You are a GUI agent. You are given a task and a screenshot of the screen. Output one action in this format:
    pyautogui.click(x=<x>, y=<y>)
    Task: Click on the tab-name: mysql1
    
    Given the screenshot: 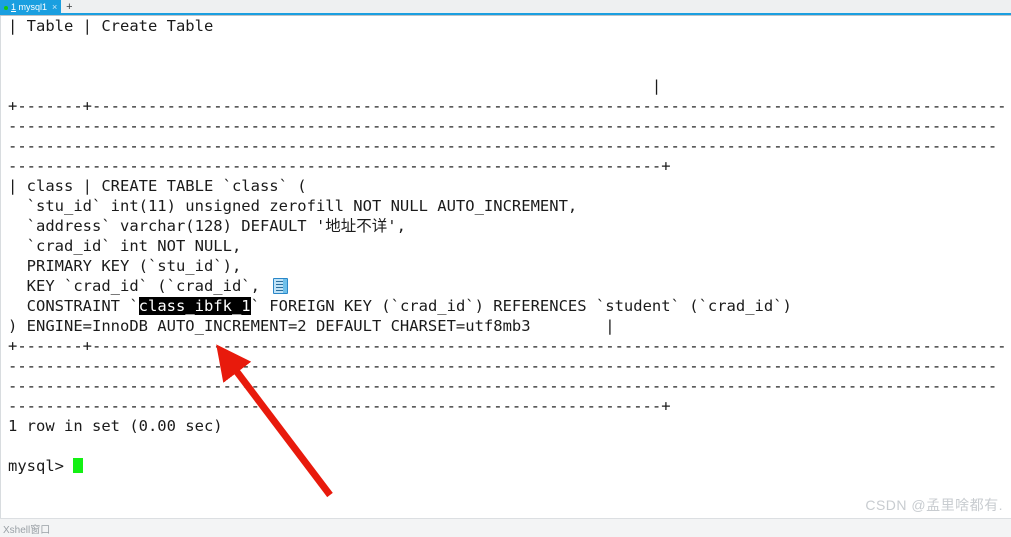 What is the action you would take?
    pyautogui.click(x=32, y=7)
    